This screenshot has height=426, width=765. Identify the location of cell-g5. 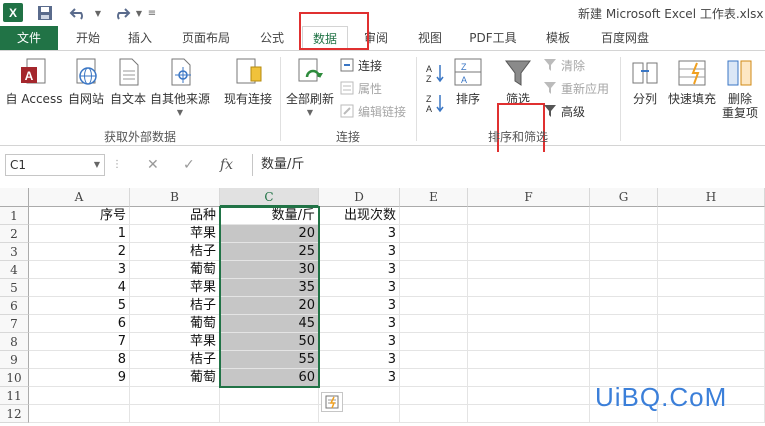
(624, 288).